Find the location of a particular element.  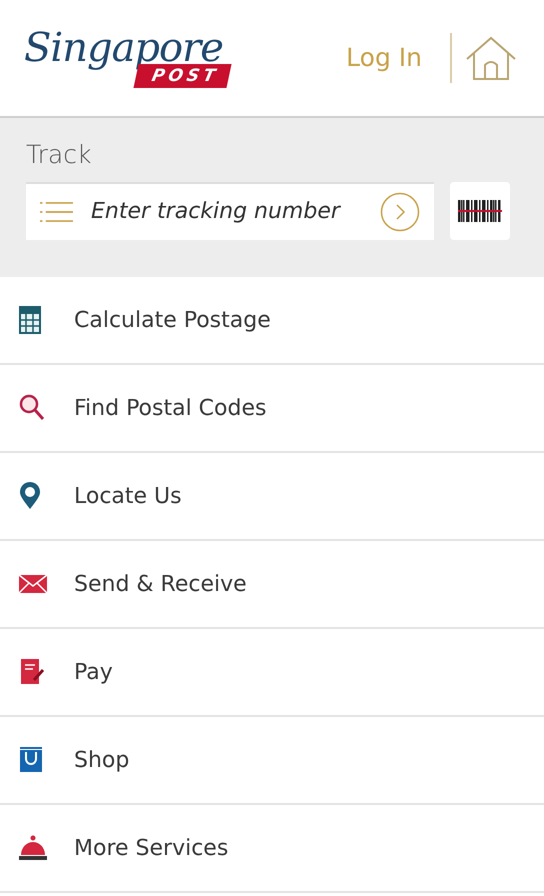

barcode-scan-button is located at coordinates (480, 211).